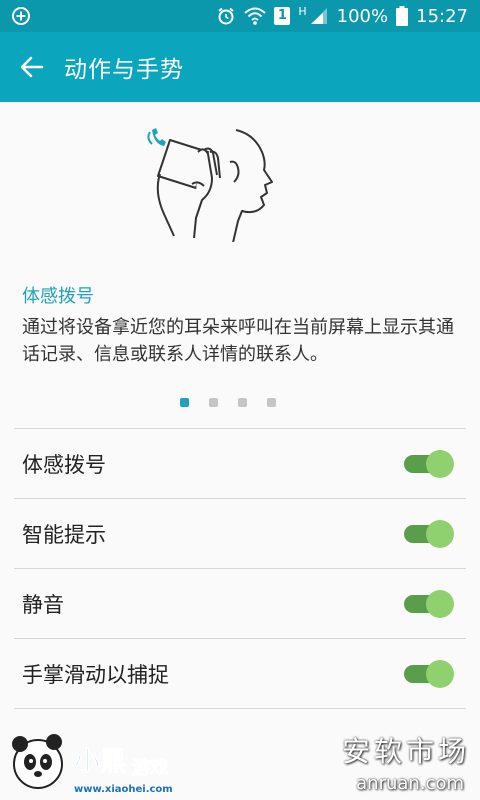  Describe the element at coordinates (255, 16) in the screenshot. I see `wifi-icon` at that location.